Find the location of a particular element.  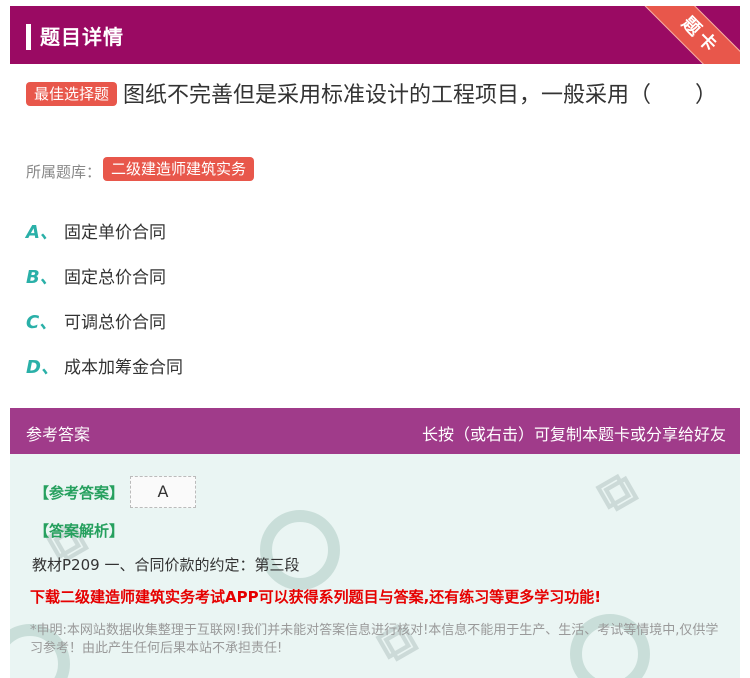

answer-header: 参考答案 长按（或右击）可复制本题卡或分享给好友 is located at coordinates (375, 431).